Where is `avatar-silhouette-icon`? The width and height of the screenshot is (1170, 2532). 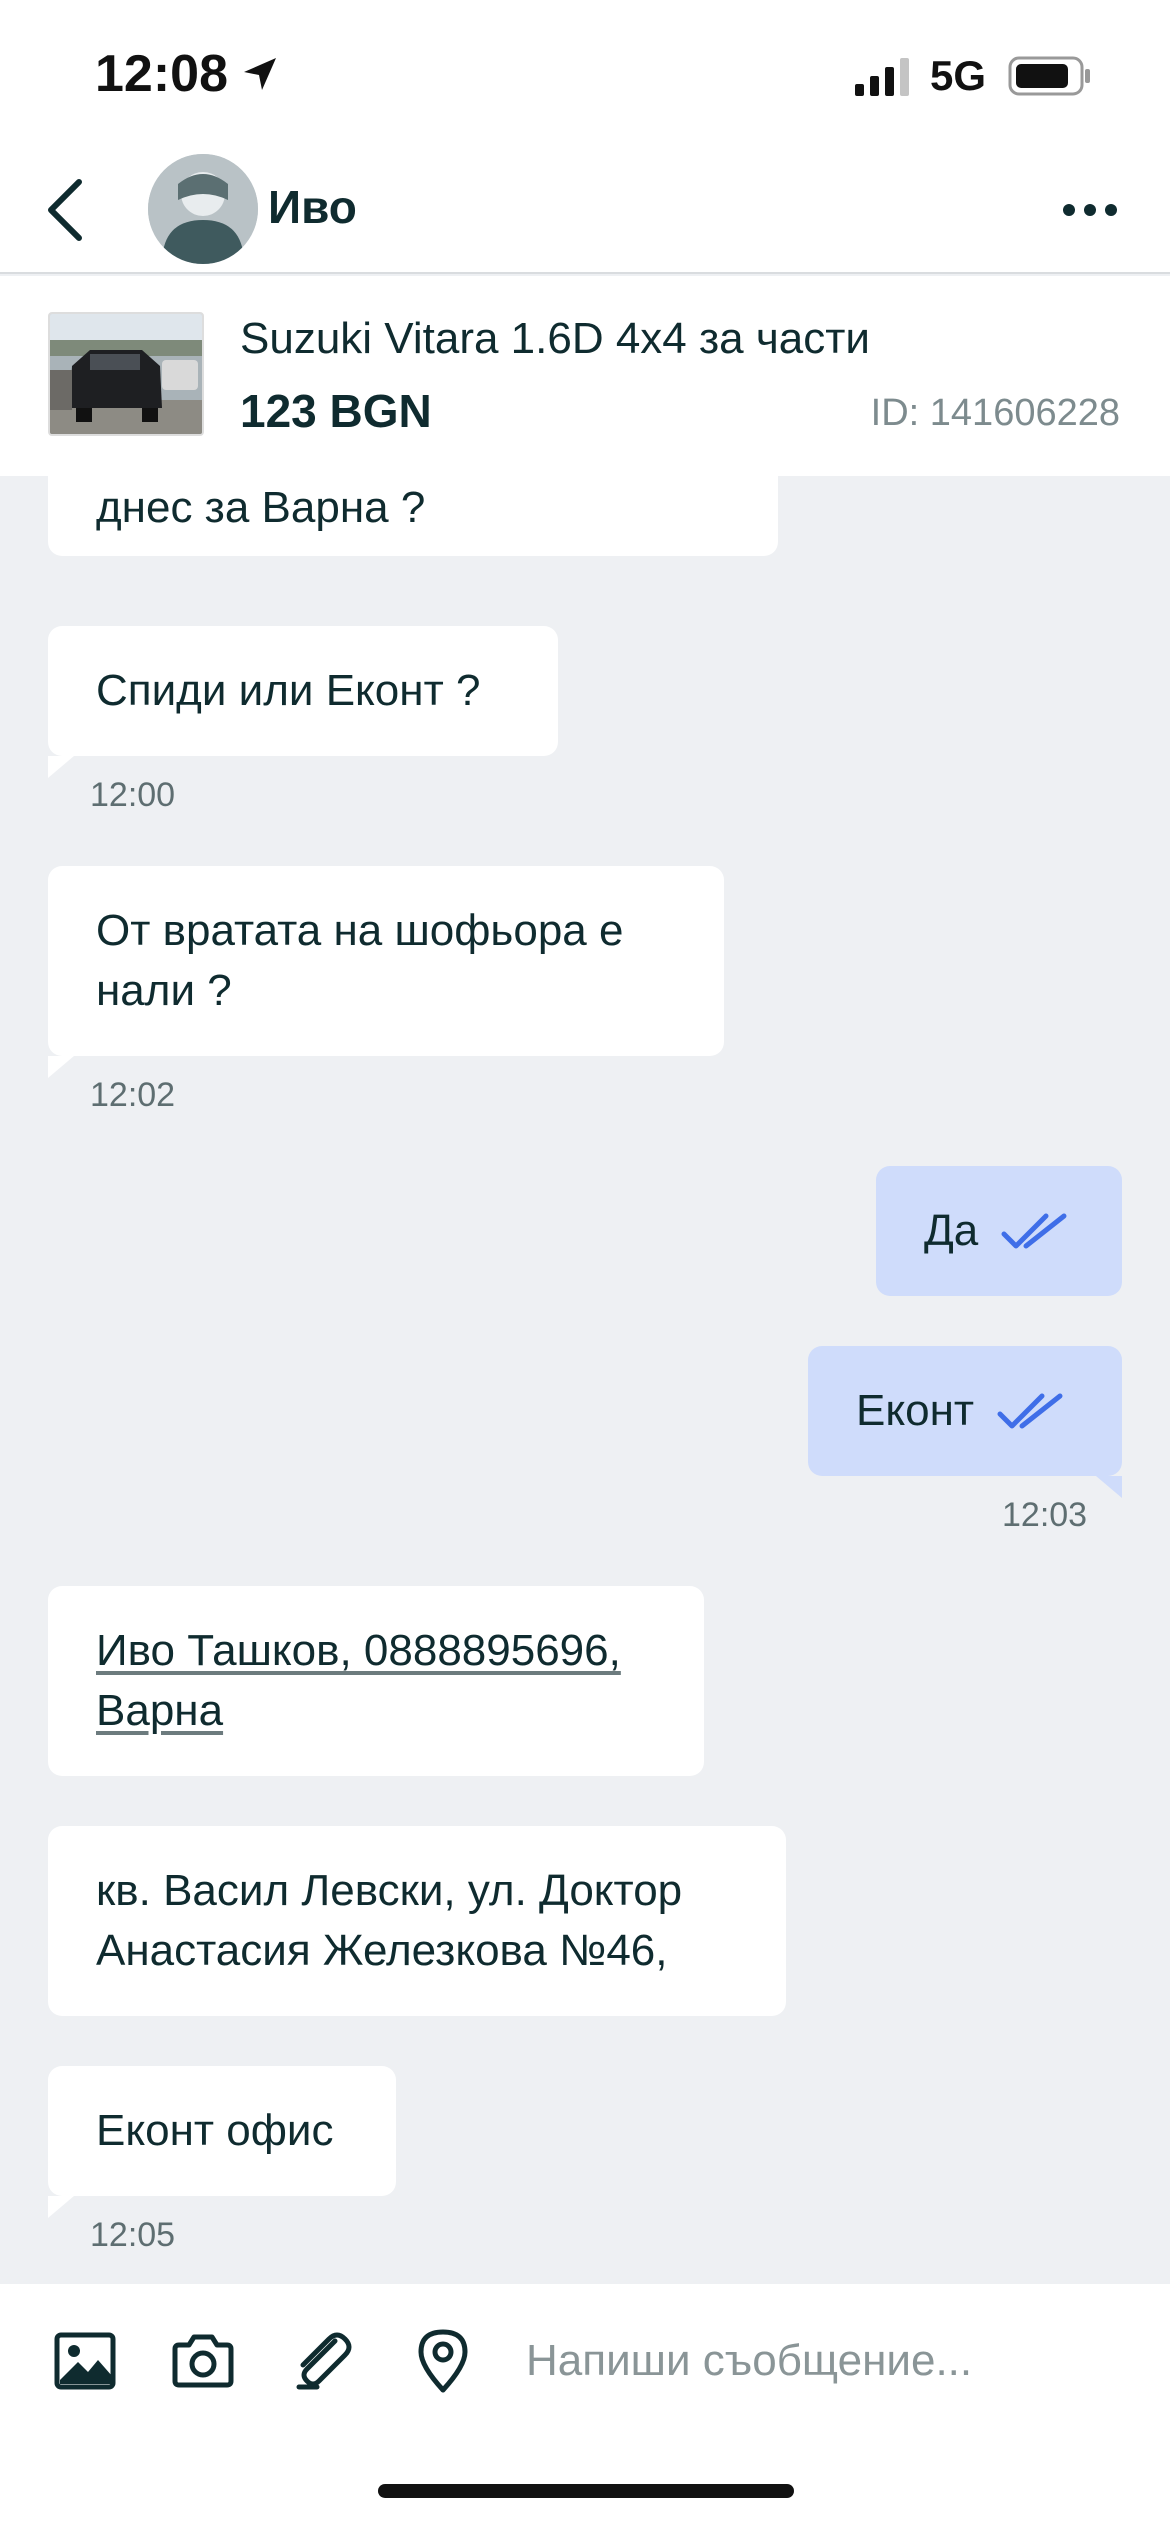
avatar-silhouette-icon is located at coordinates (203, 209).